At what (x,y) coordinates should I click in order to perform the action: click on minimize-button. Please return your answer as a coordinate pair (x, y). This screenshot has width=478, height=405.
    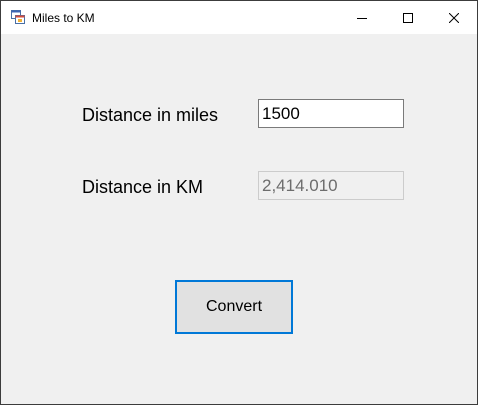
    Looking at the image, I should click on (362, 17).